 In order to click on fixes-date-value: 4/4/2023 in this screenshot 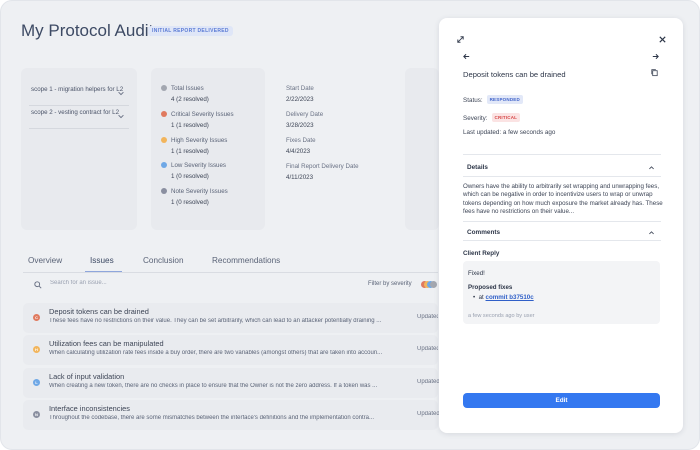, I will do `click(298, 151)`.